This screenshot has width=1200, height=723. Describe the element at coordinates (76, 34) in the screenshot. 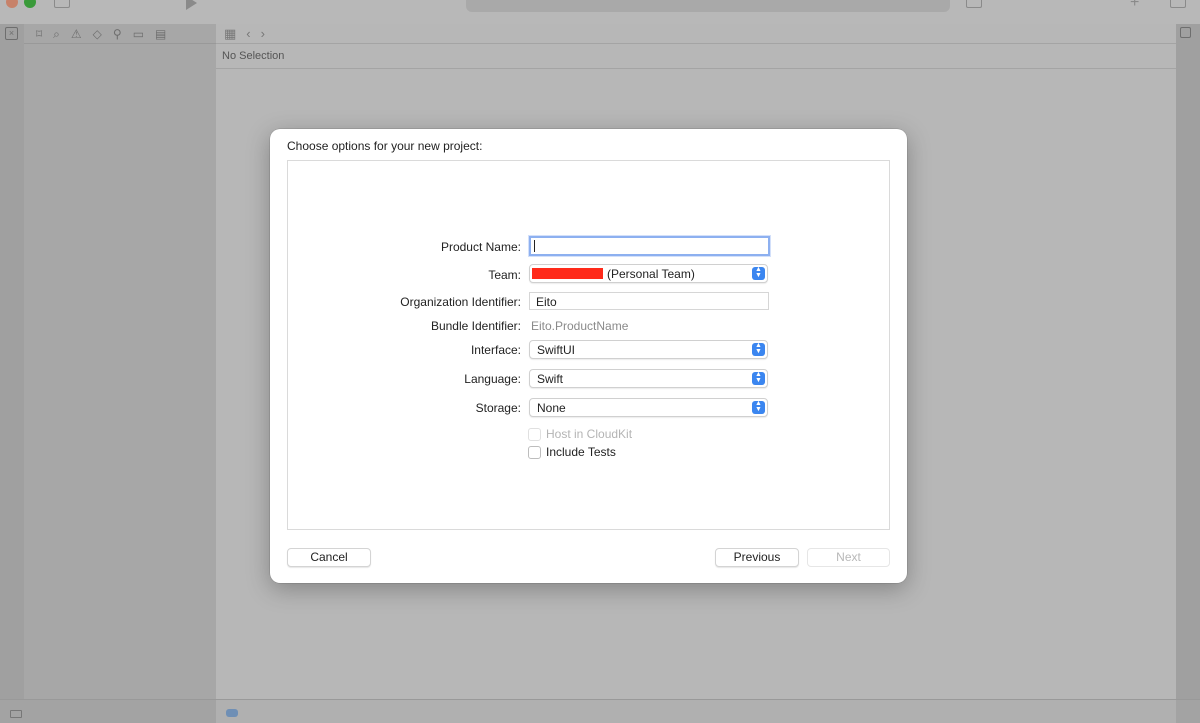

I see `warning-icon: ⚠` at that location.